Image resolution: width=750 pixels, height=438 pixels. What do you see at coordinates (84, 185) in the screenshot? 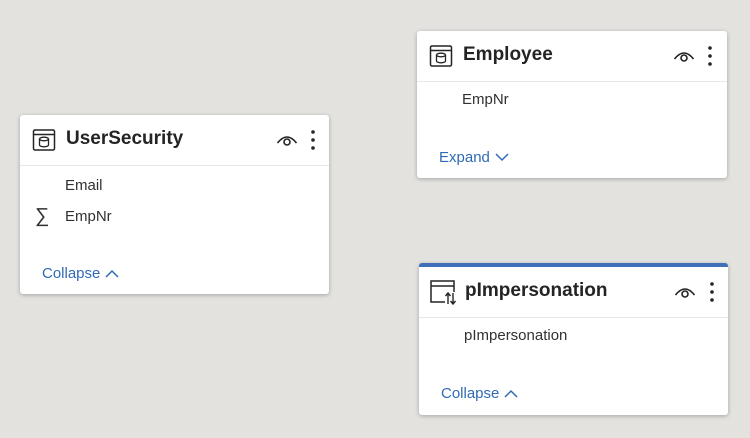
I see `field-email: Email` at bounding box center [84, 185].